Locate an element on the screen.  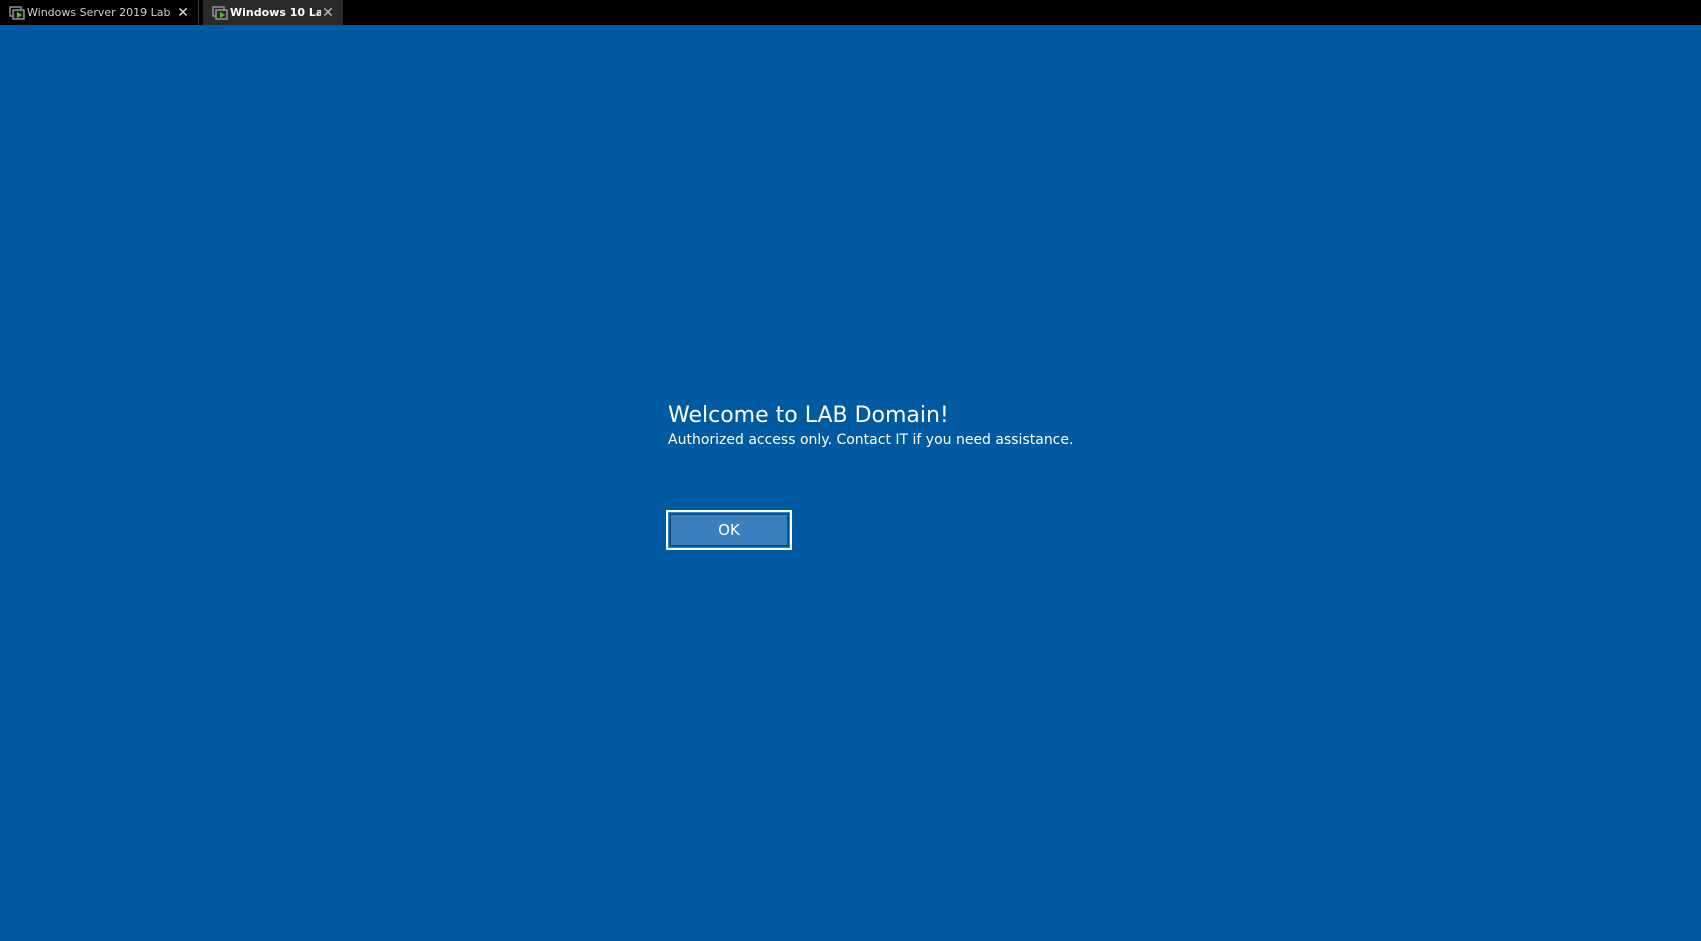
notice-title: Welcome to LAB Domain! is located at coordinates (808, 415).